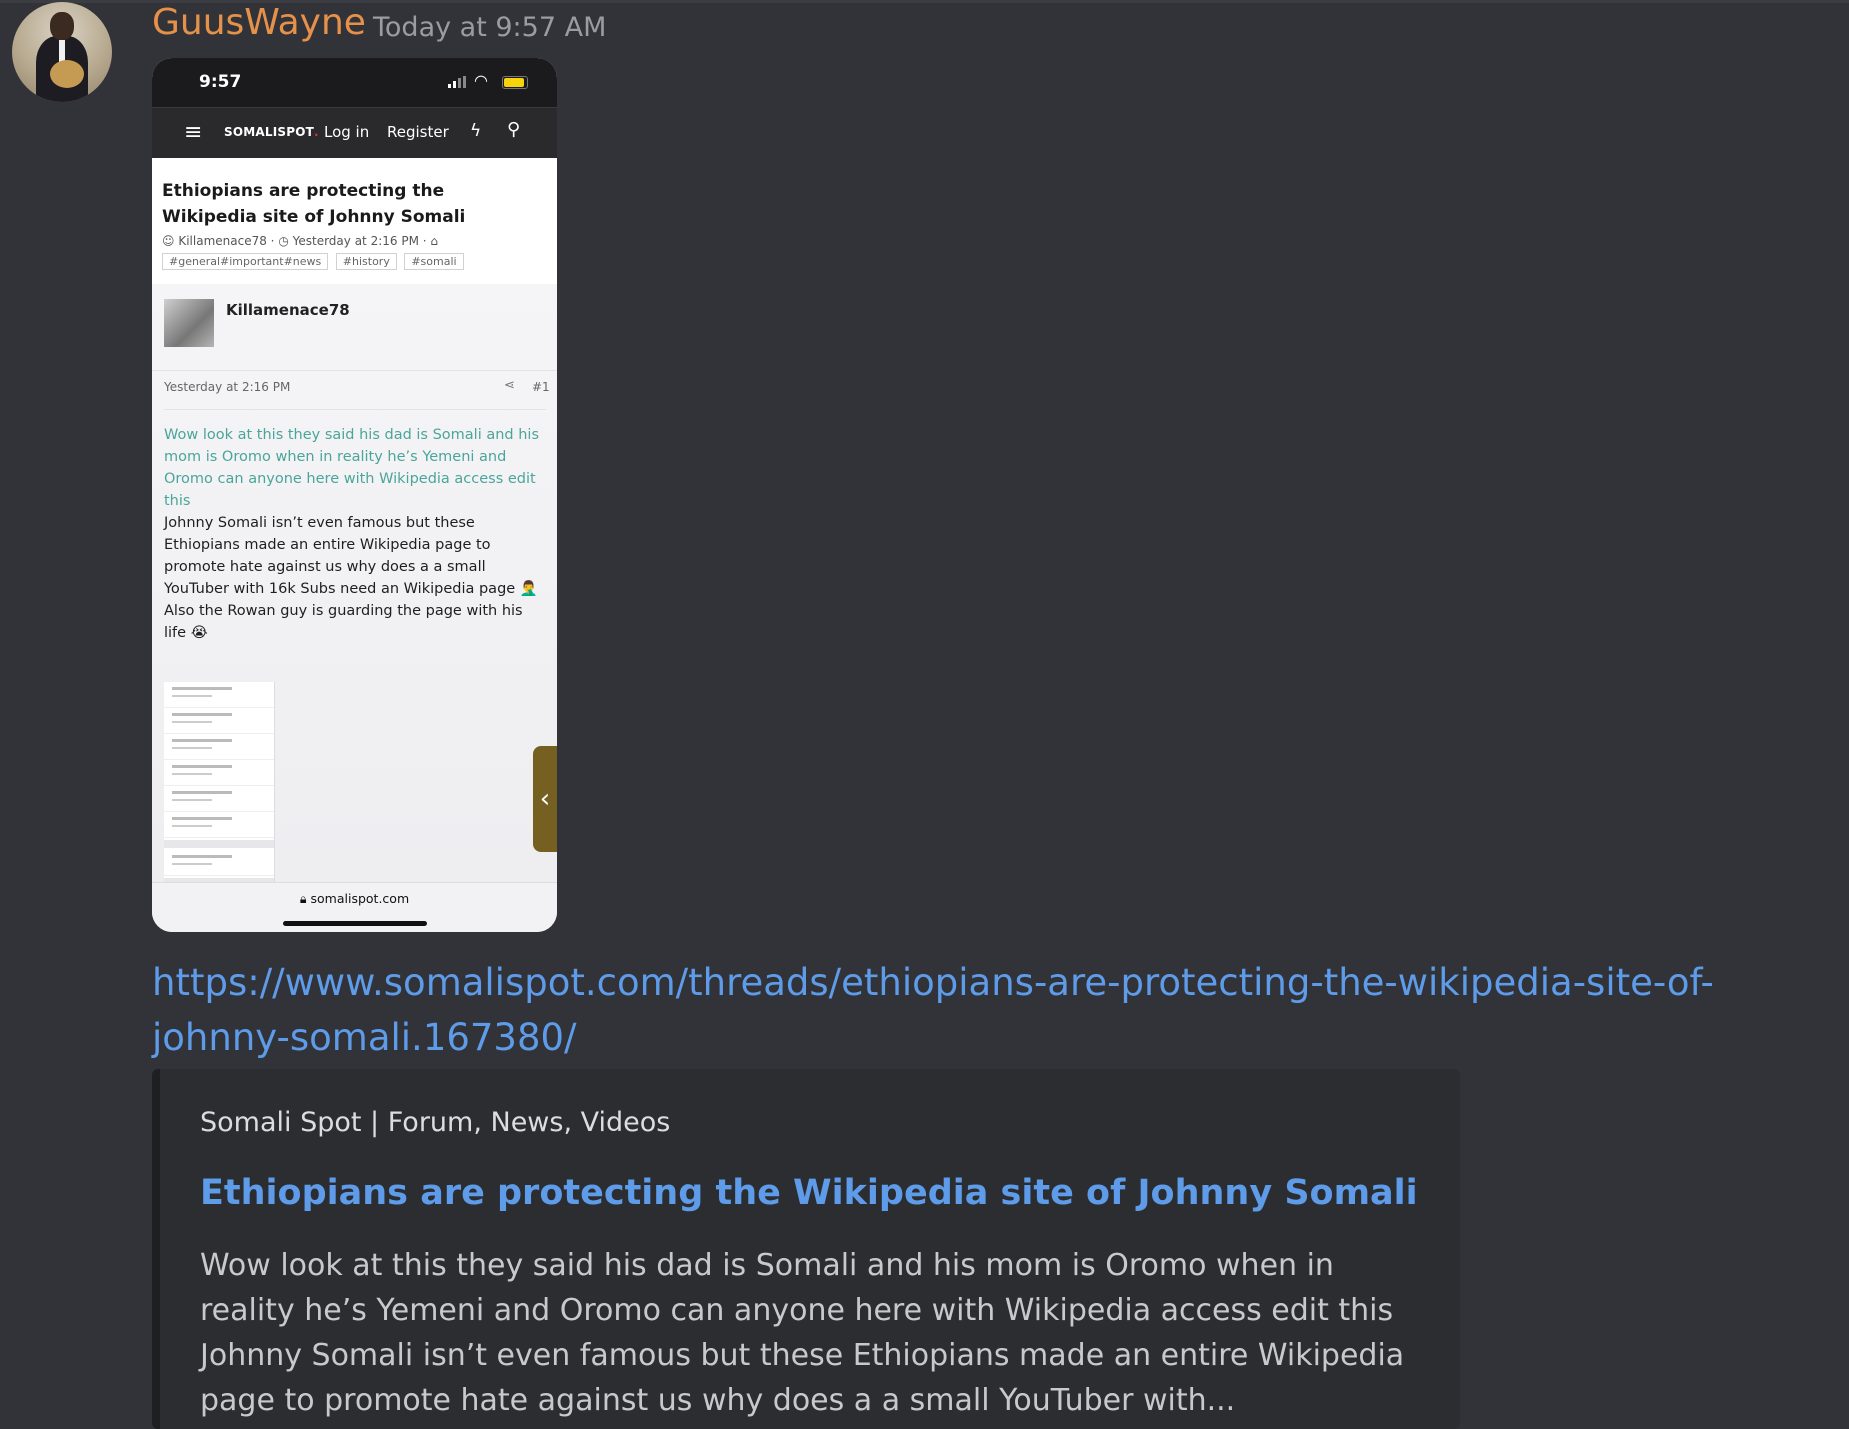 Image resolution: width=1849 pixels, height=1429 pixels. Describe the element at coordinates (490, 27) in the screenshot. I see `message-timestamp: Today at 9:57 AM` at that location.